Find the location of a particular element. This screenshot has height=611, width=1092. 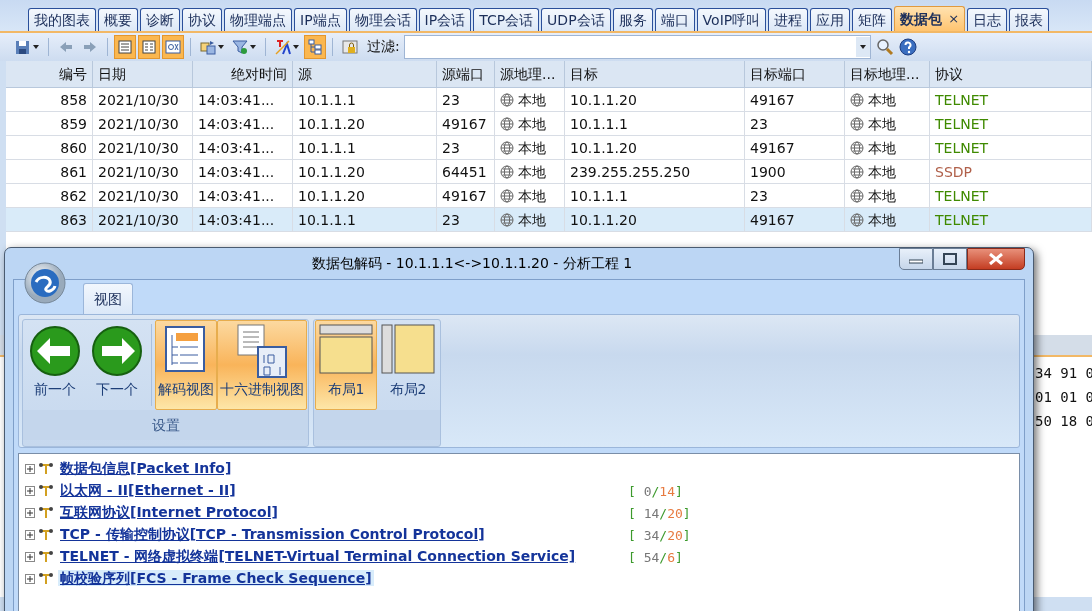

column-header: 编号 is located at coordinates (49, 74).